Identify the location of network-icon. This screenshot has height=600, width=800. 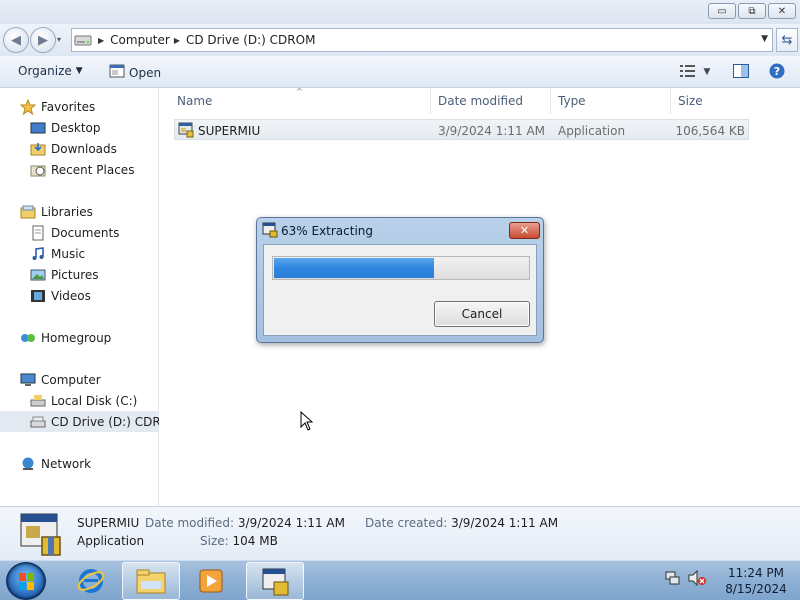
(28, 463).